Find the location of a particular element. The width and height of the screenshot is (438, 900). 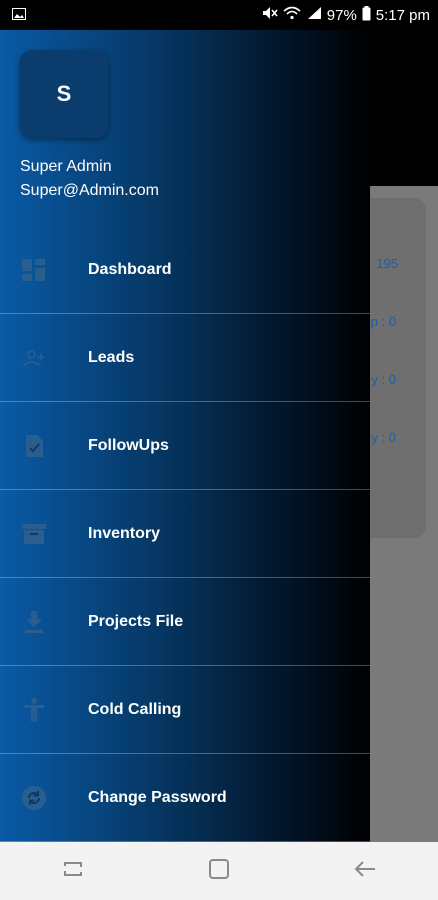

sync-icon is located at coordinates (34, 797).